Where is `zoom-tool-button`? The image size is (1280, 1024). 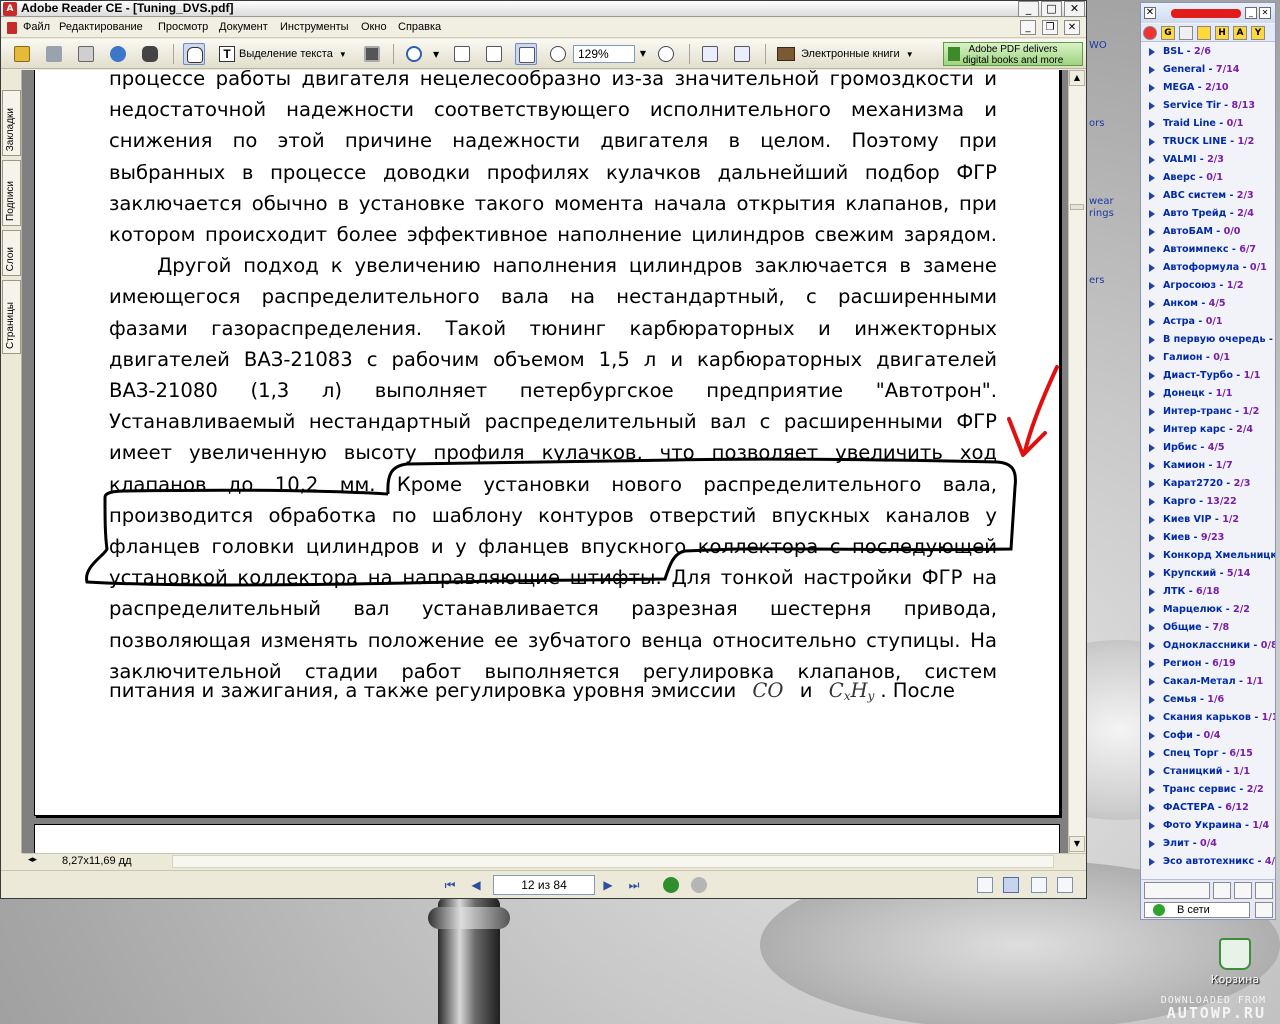
zoom-tool-button is located at coordinates (414, 54).